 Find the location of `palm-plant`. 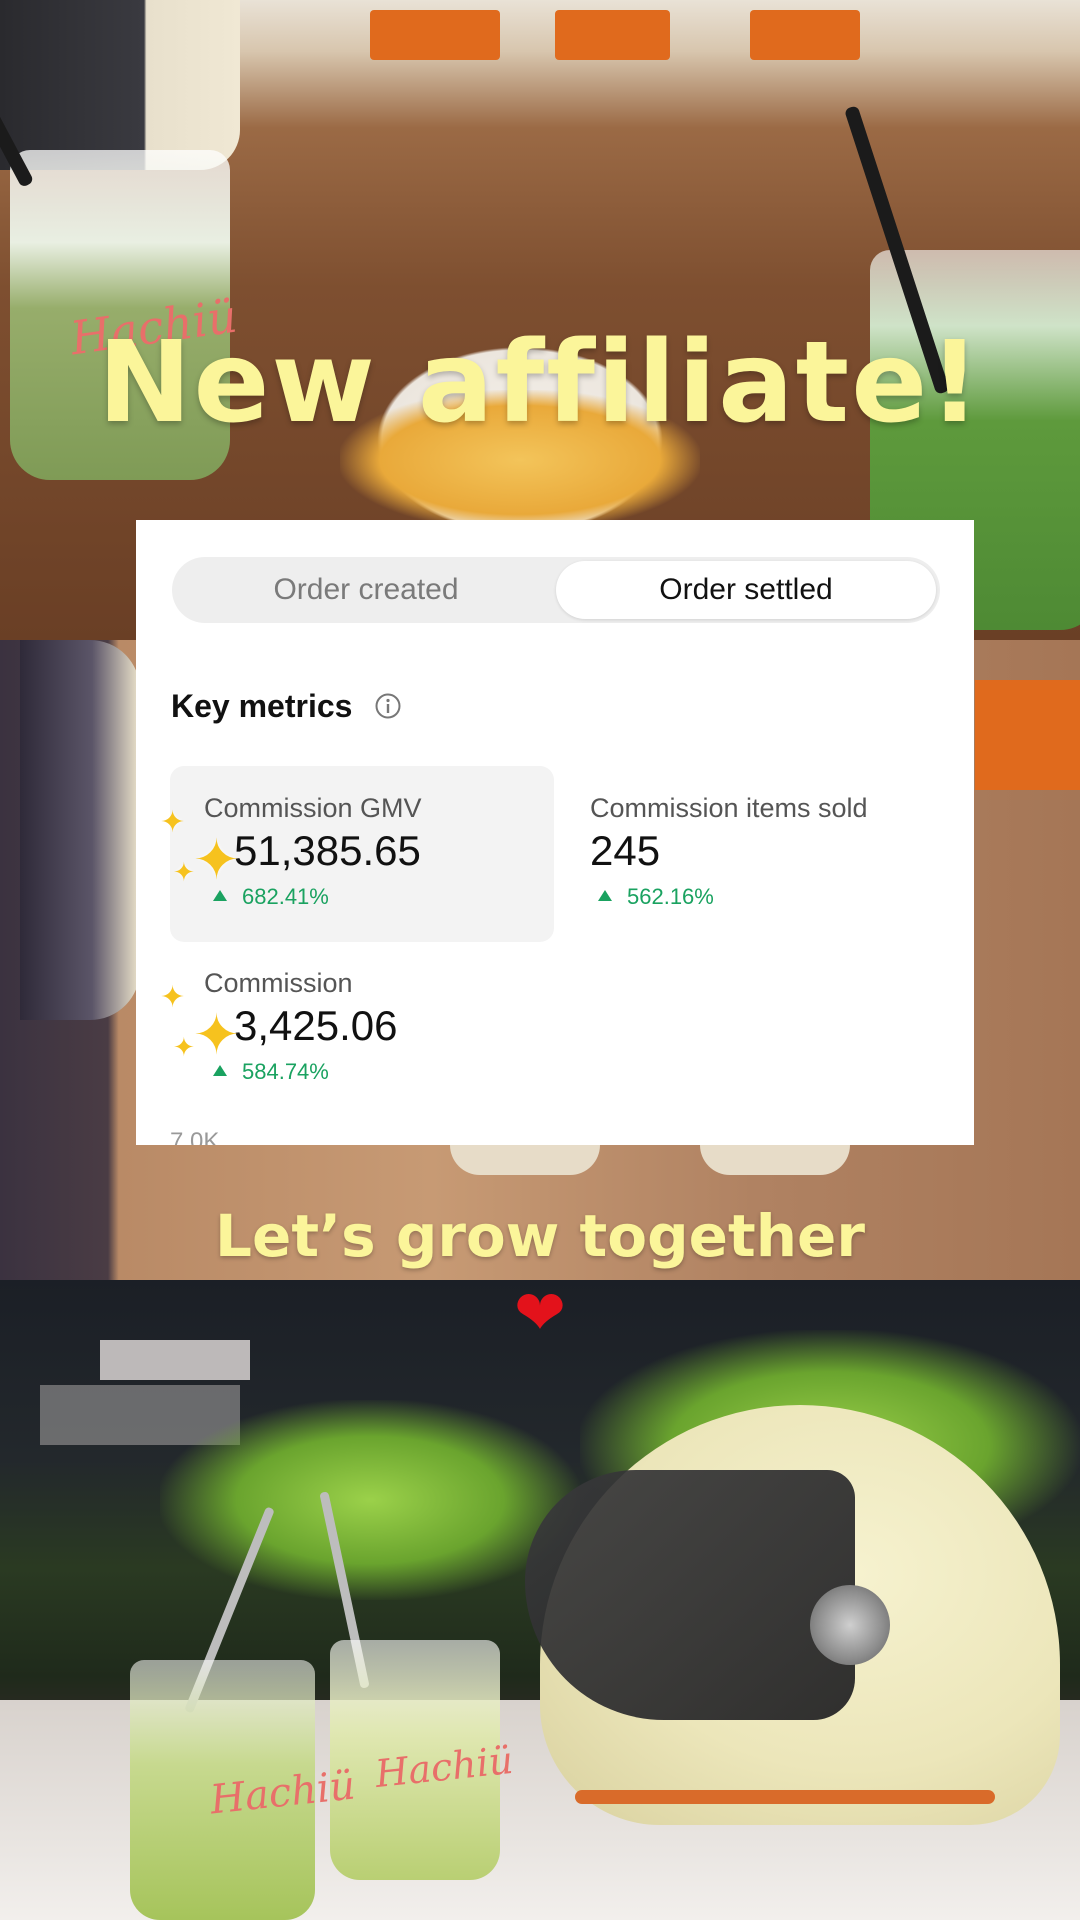

palm-plant is located at coordinates (370, 1500).